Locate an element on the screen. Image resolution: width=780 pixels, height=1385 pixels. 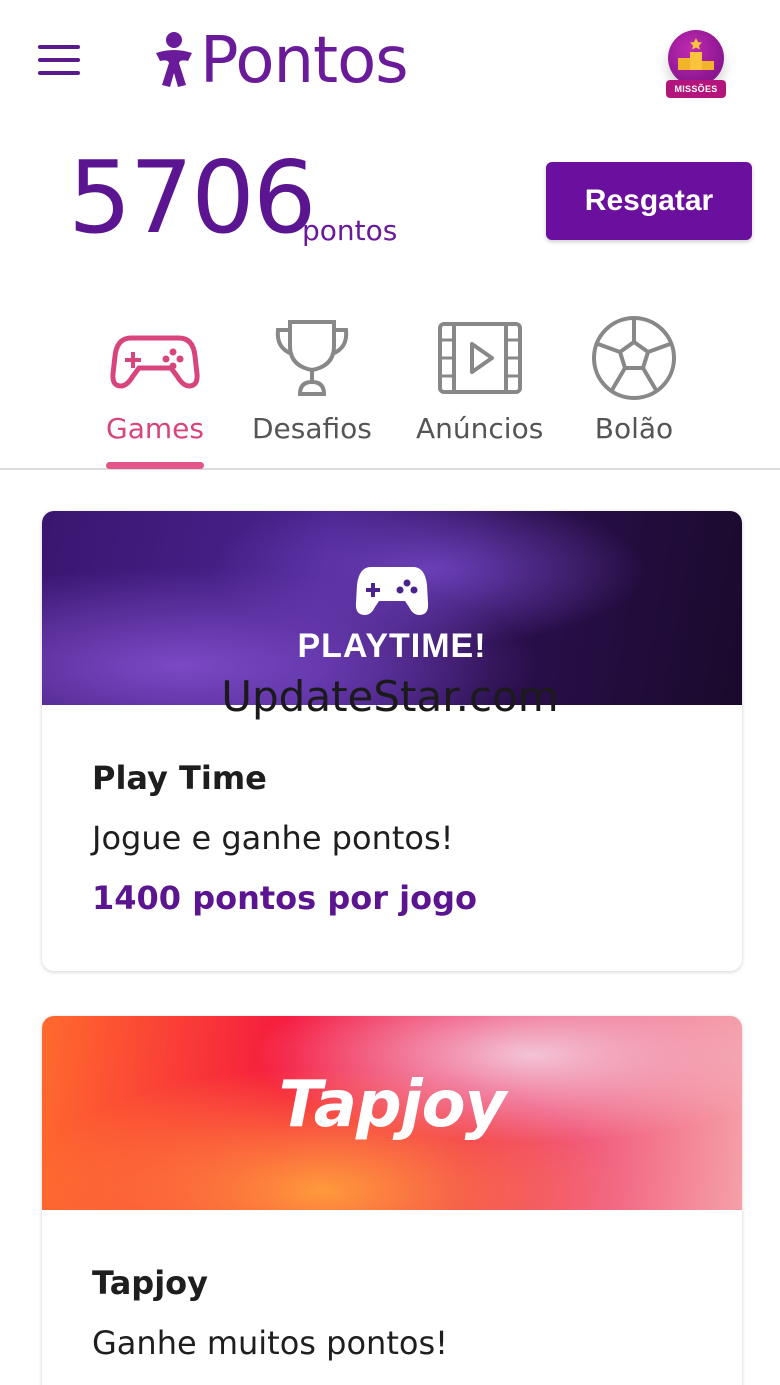
tab-desafios: Desafios is located at coordinates (312, 378).